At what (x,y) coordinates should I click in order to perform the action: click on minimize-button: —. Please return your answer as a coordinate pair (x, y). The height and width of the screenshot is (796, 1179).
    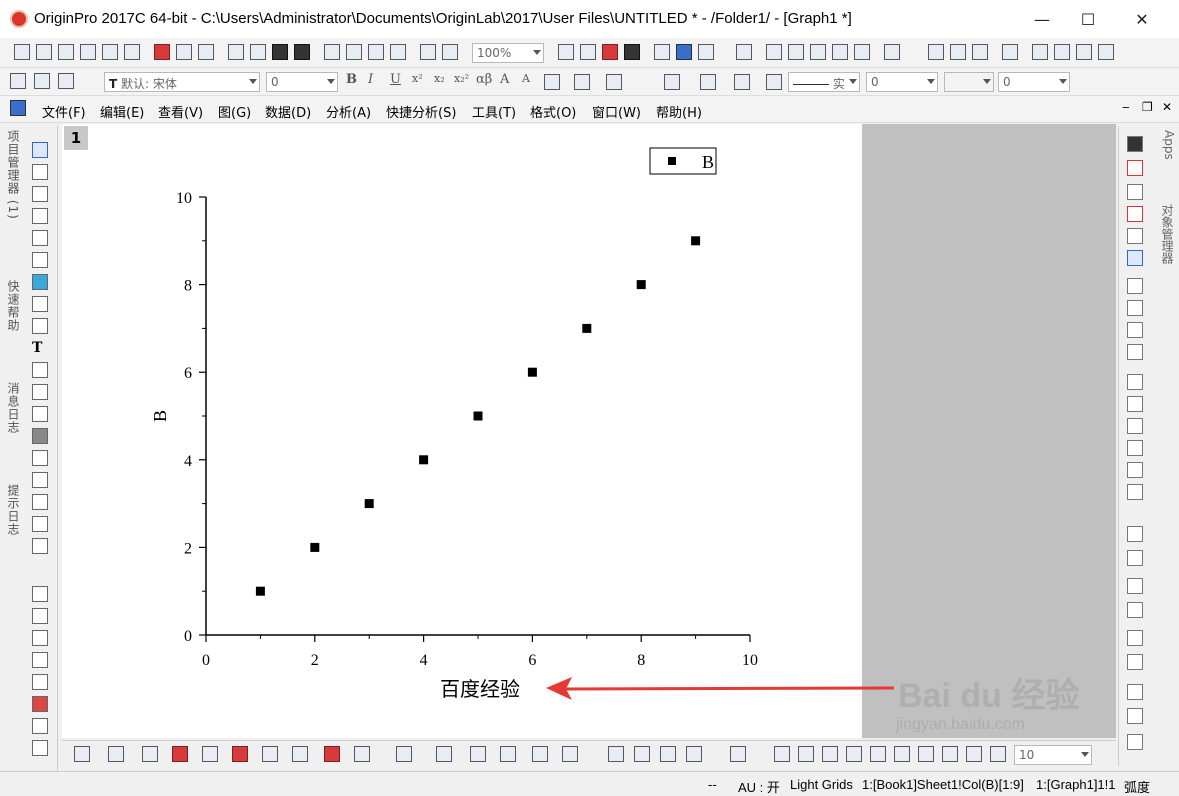
    Looking at the image, I should click on (1042, 19).